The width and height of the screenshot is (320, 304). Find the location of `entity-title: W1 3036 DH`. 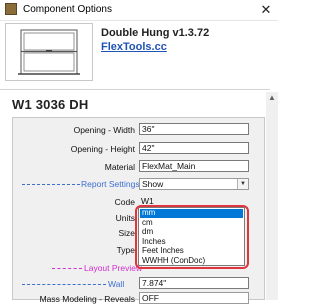

entity-title: W1 3036 DH is located at coordinates (50, 104).